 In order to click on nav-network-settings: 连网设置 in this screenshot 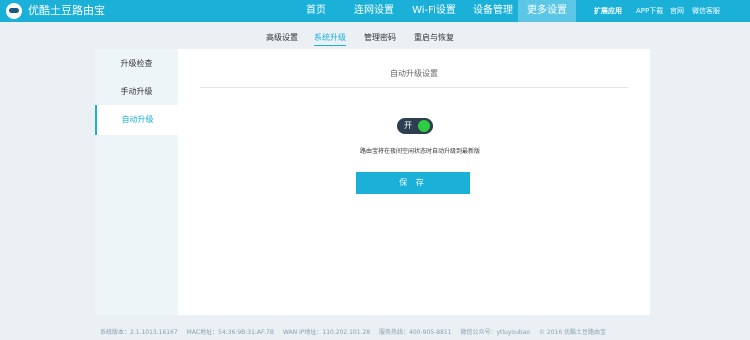, I will do `click(374, 11)`.